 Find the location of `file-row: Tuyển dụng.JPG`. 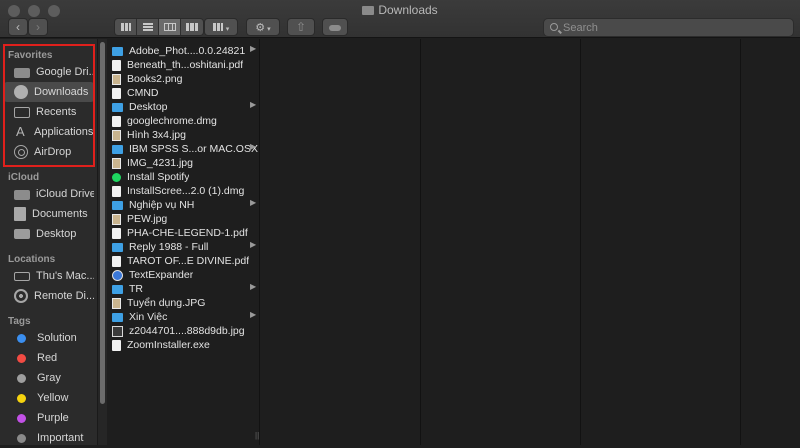

file-row: Tuyển dụng.JPG is located at coordinates (186, 303).